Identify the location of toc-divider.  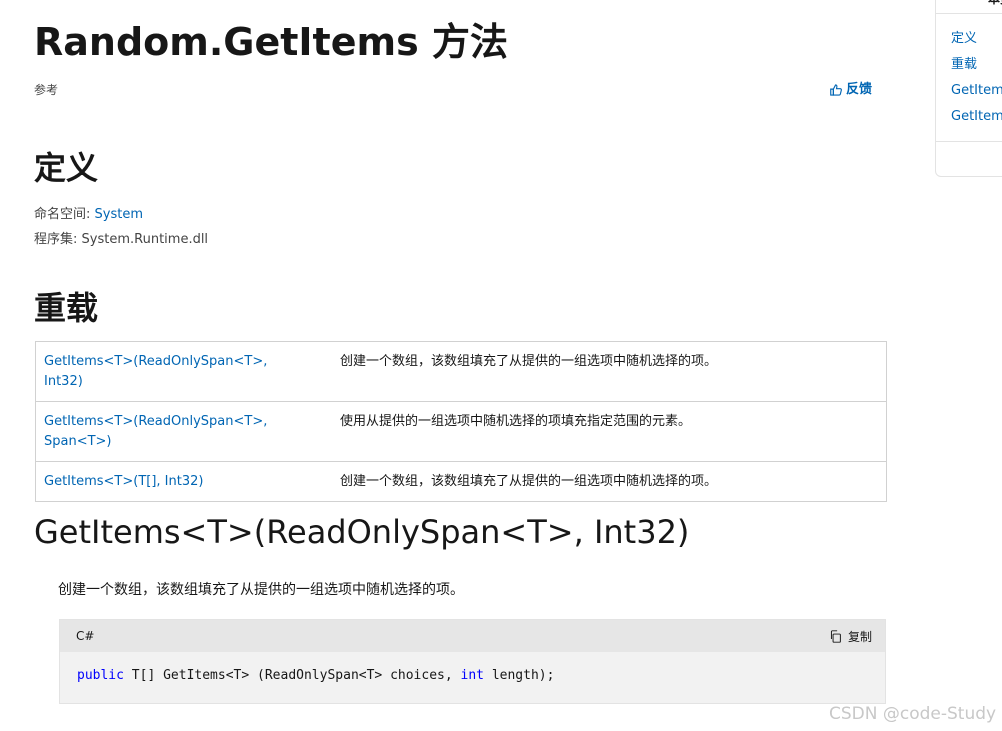
(969, 141).